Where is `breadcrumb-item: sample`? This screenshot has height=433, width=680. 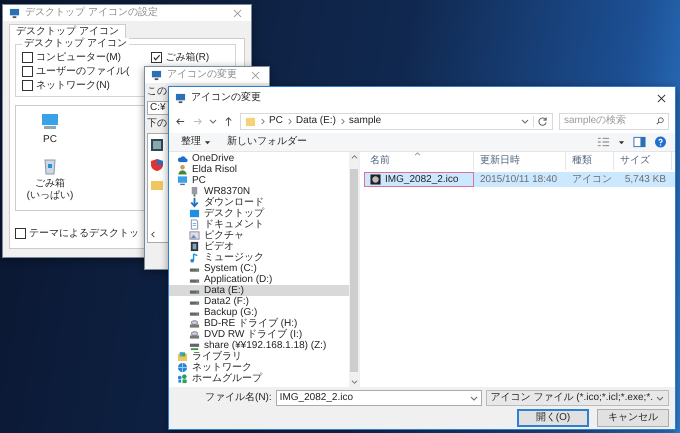
breadcrumb-item: sample is located at coordinates (365, 121).